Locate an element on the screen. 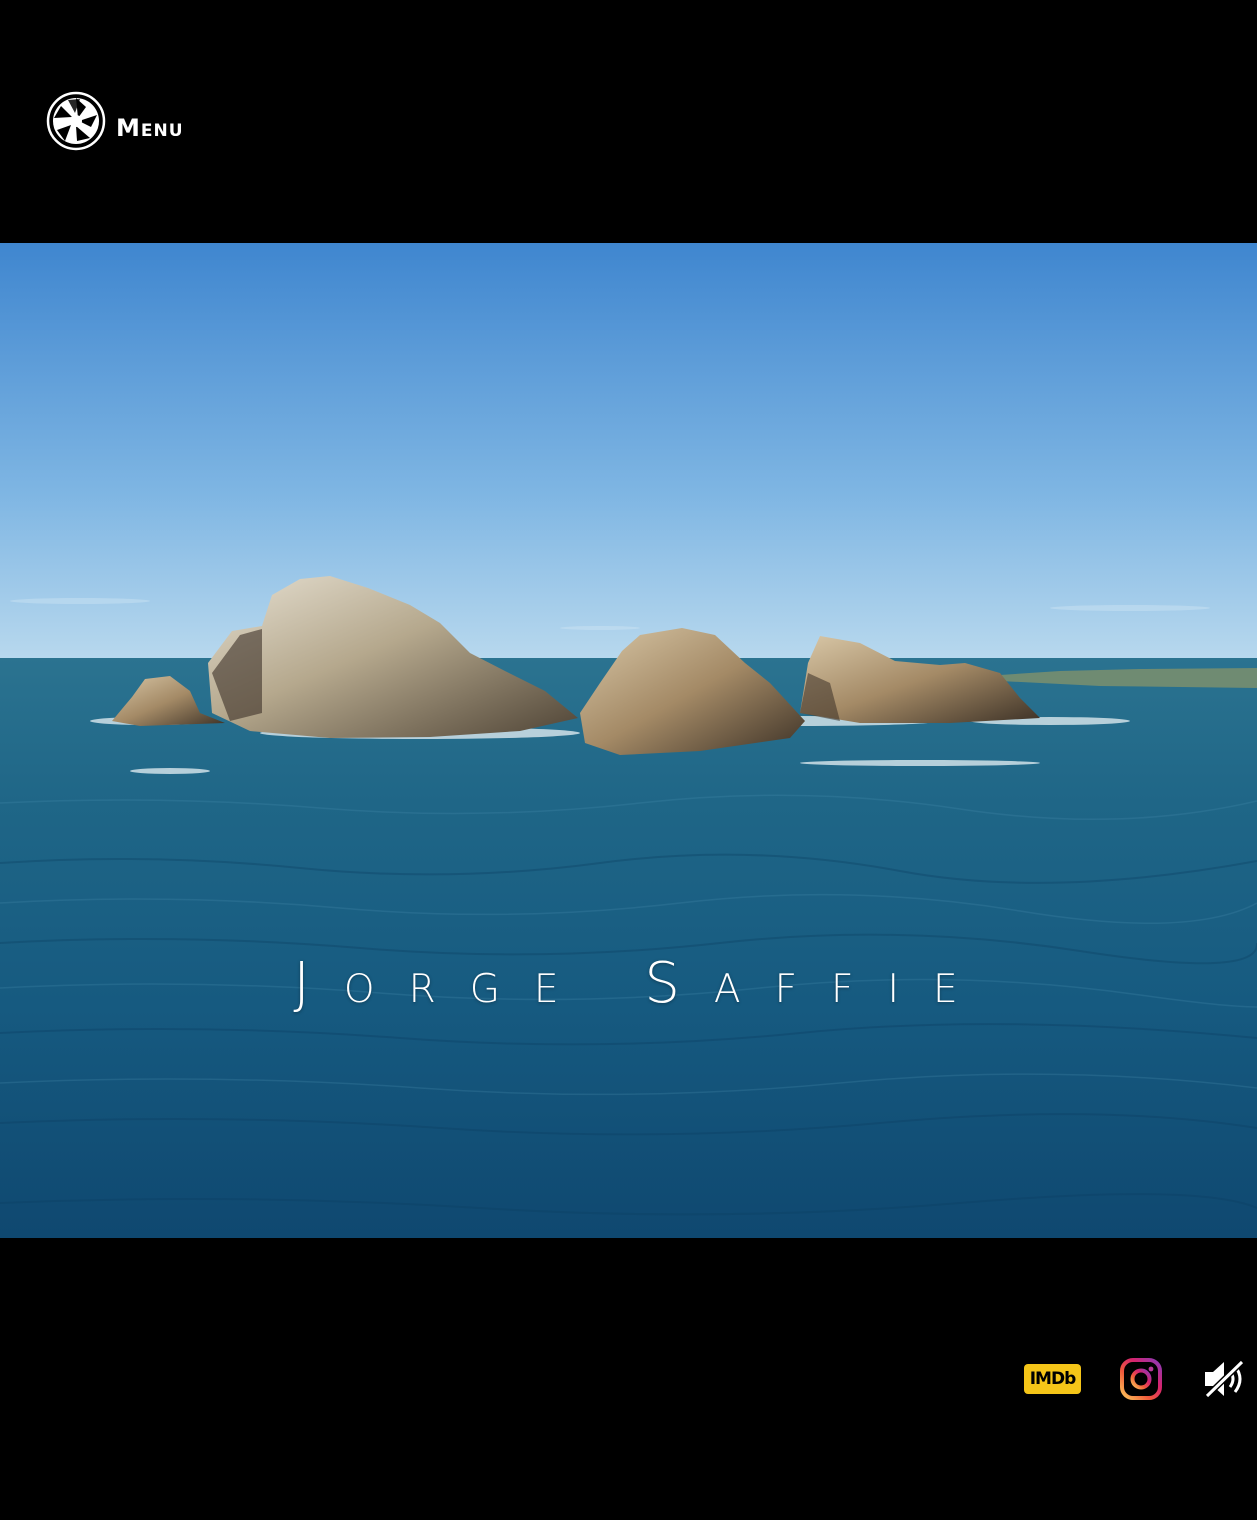 The height and width of the screenshot is (1520, 1257). instagram-icon is located at coordinates (1141, 1379).